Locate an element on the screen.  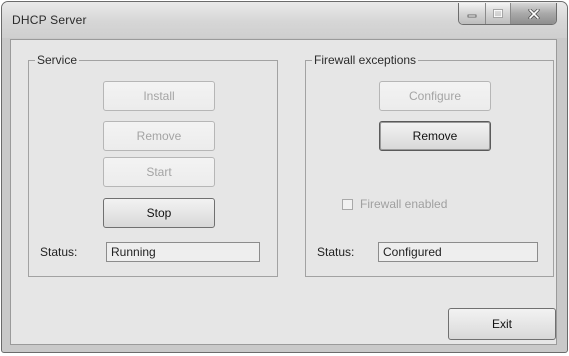
firewall-enabled-label: Firewall enabled is located at coordinates (404, 204).